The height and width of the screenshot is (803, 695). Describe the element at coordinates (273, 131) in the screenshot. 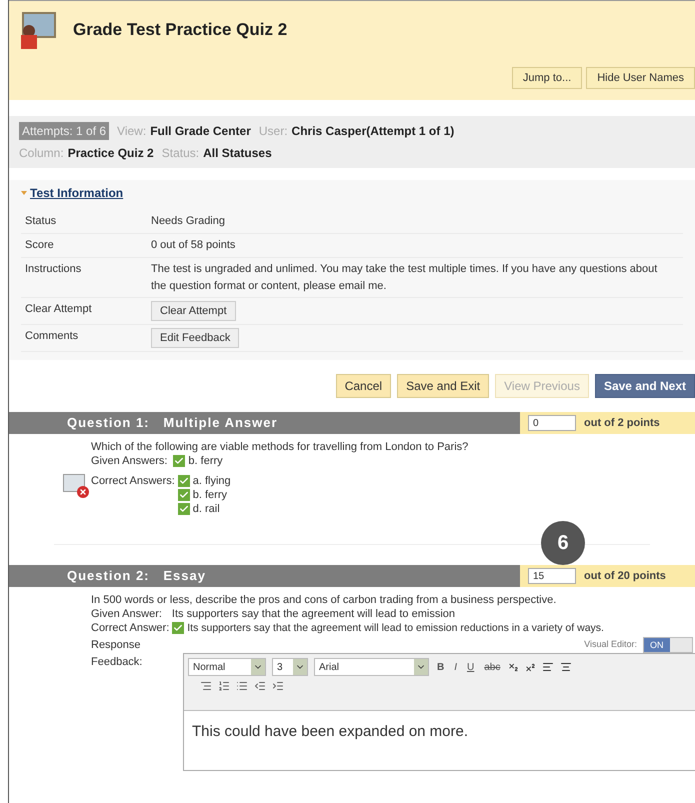

I see `info-label: User:` at that location.